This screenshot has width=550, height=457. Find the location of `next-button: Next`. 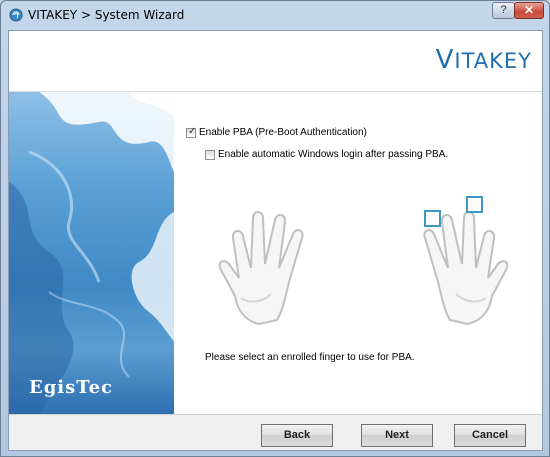

next-button: Next is located at coordinates (397, 435).